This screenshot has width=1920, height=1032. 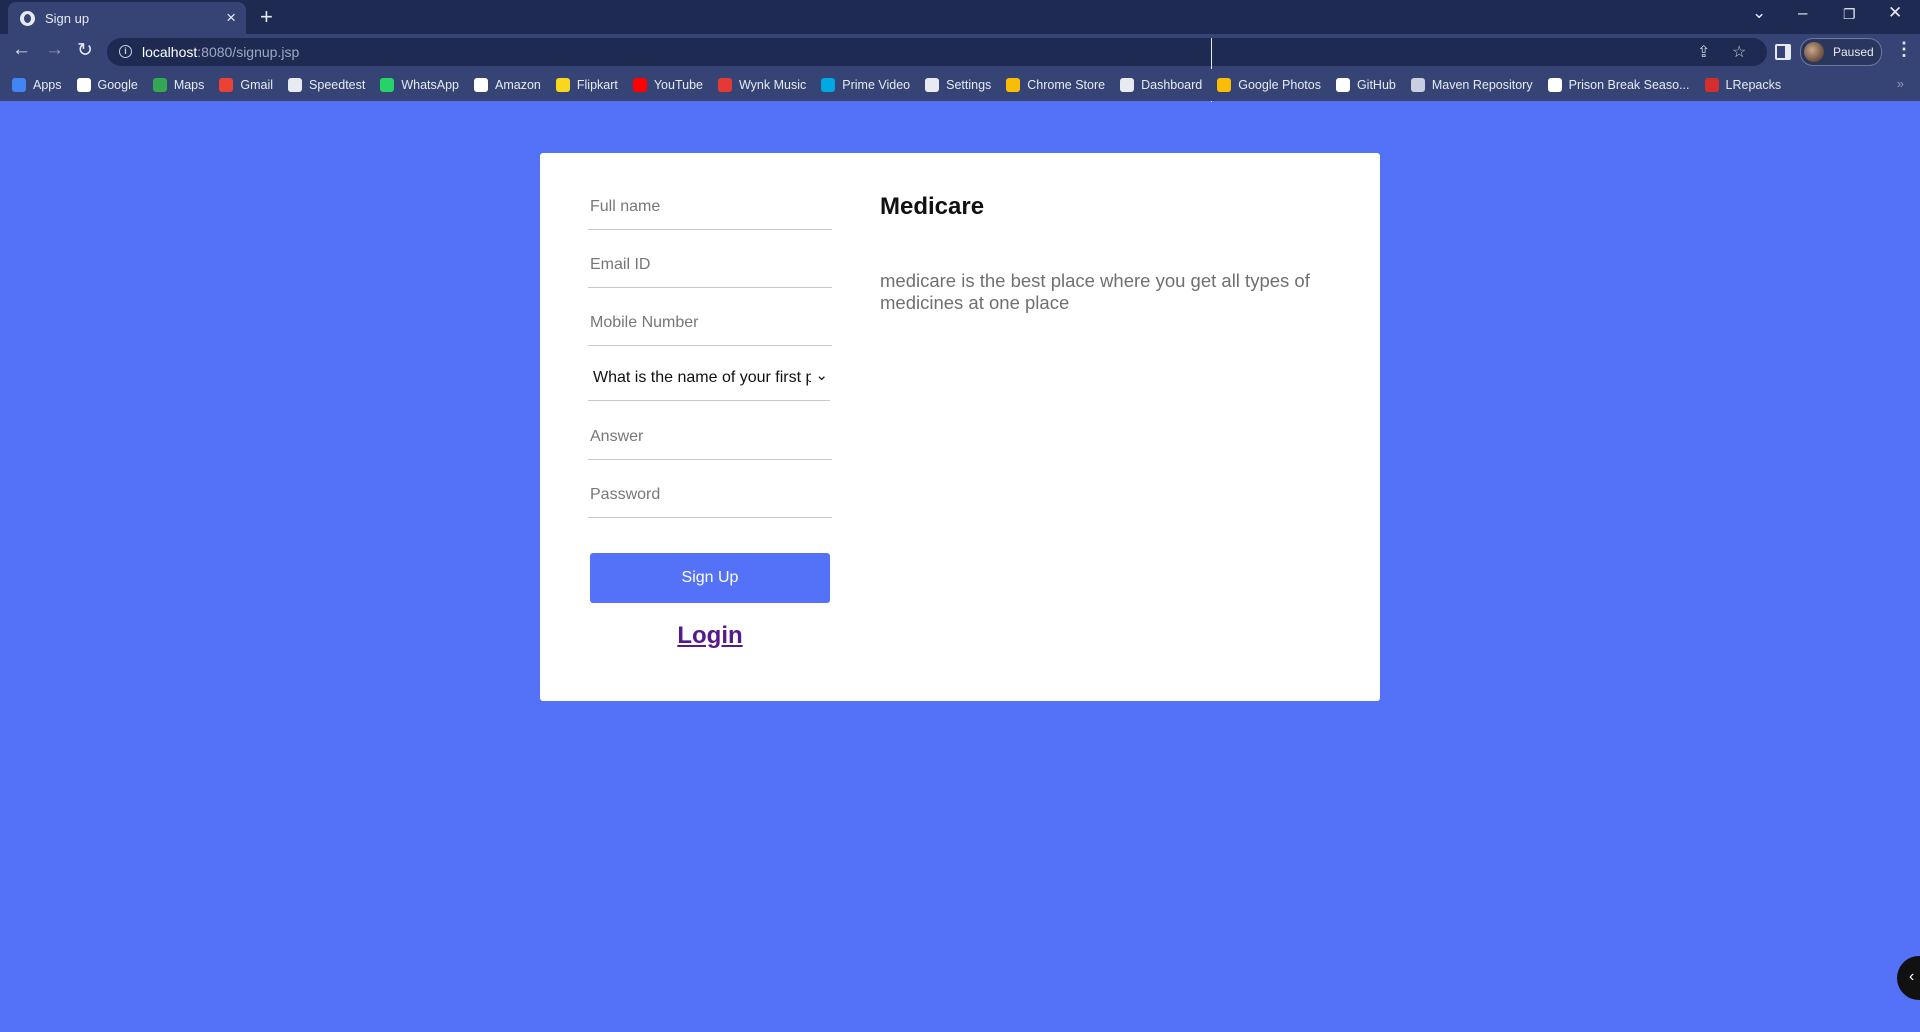 I want to click on bookmark-item: Speedtest, so click(x=326, y=85).